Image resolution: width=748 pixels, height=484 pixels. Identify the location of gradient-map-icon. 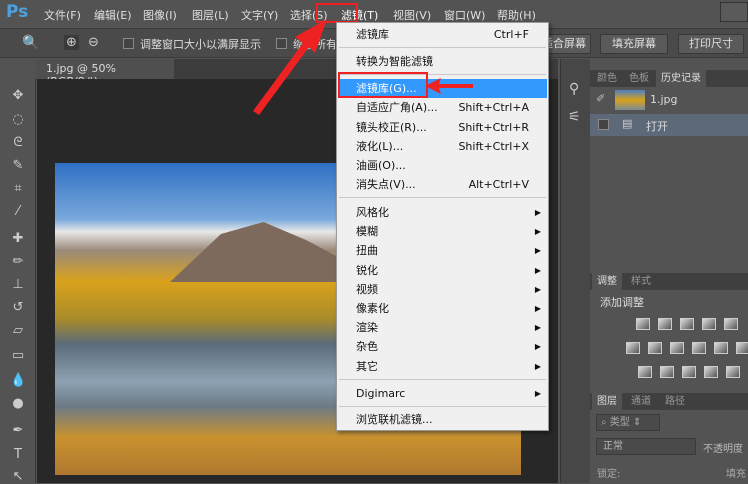
(733, 372).